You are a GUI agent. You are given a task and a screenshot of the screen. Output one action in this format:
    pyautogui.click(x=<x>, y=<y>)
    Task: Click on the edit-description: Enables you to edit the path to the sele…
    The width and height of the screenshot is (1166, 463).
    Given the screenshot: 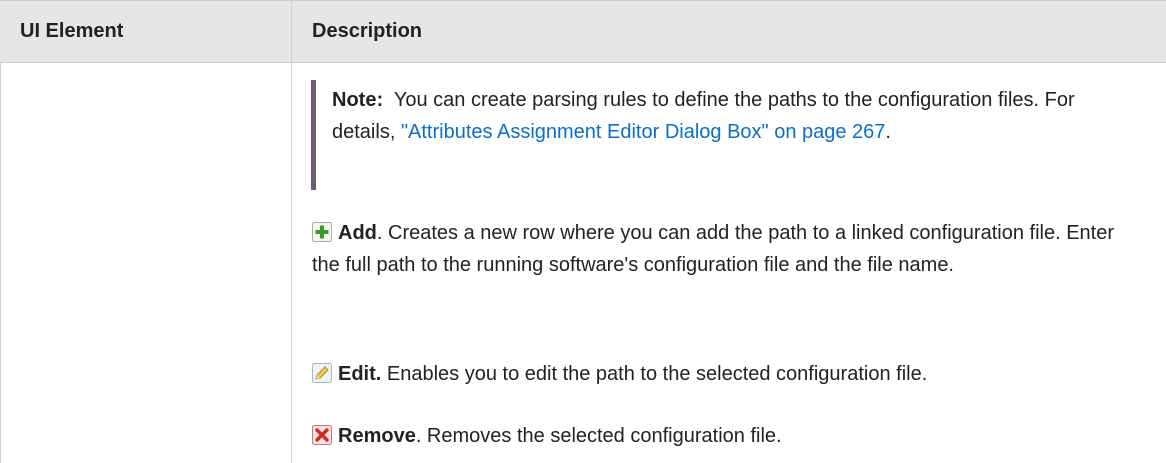 What is the action you would take?
    pyautogui.click(x=654, y=374)
    